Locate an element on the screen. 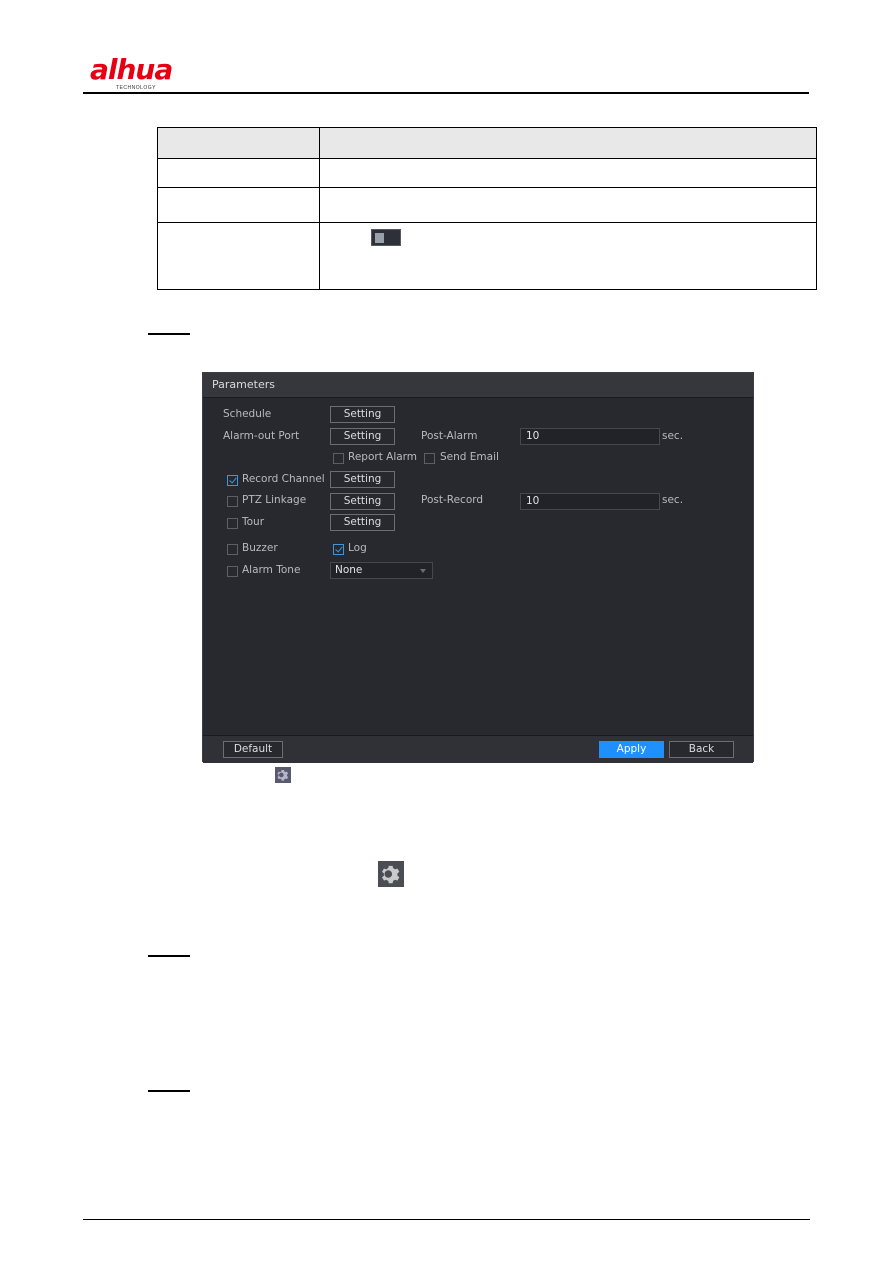 This screenshot has height=1263, width=893. tour-checkbox is located at coordinates (232, 523).